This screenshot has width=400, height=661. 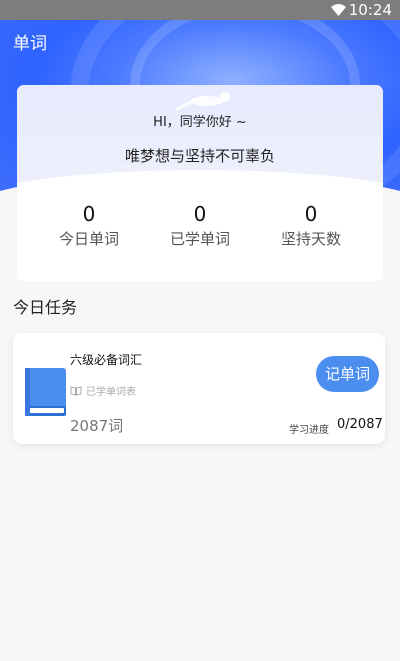 What do you see at coordinates (370, 10) in the screenshot?
I see `status-time: 10:24` at bounding box center [370, 10].